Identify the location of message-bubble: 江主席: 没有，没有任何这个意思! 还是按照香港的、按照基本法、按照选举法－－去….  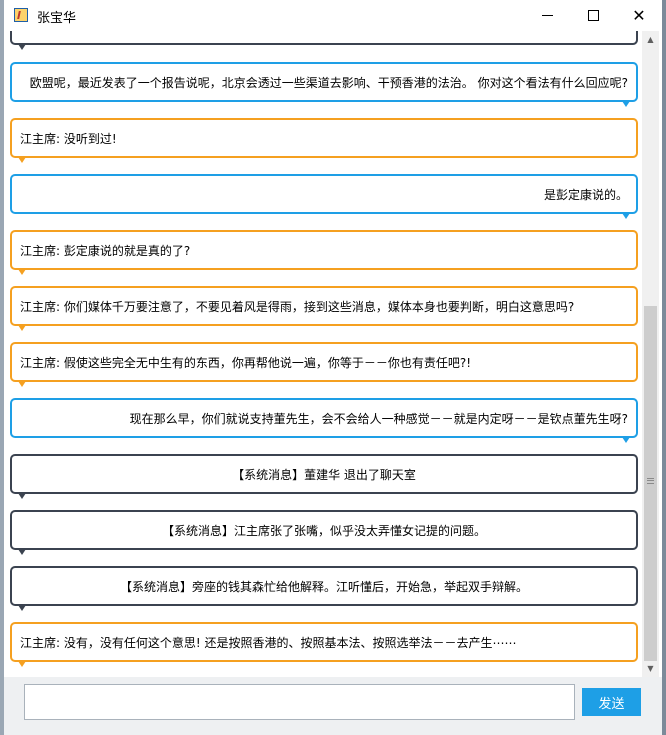
(324, 644).